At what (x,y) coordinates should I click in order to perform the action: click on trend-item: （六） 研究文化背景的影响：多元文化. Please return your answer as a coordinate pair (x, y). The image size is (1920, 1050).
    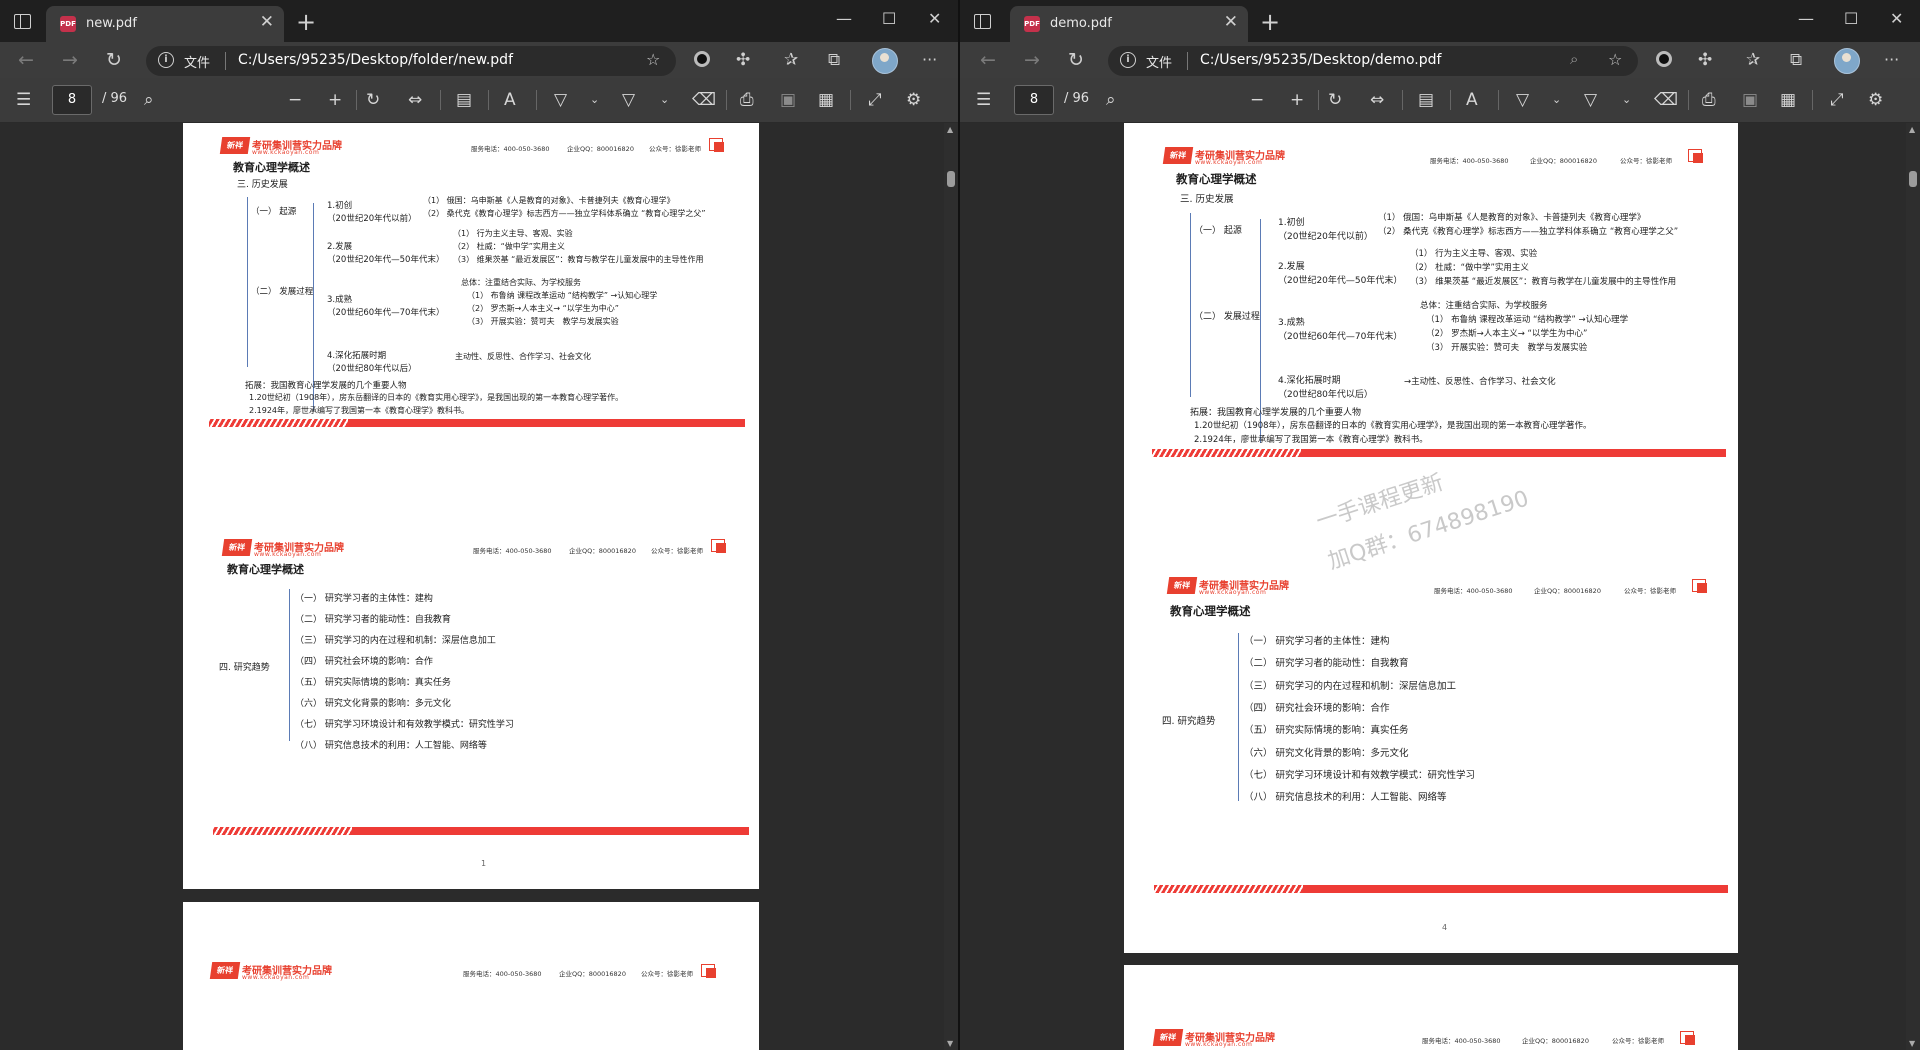
    Looking at the image, I should click on (373, 704).